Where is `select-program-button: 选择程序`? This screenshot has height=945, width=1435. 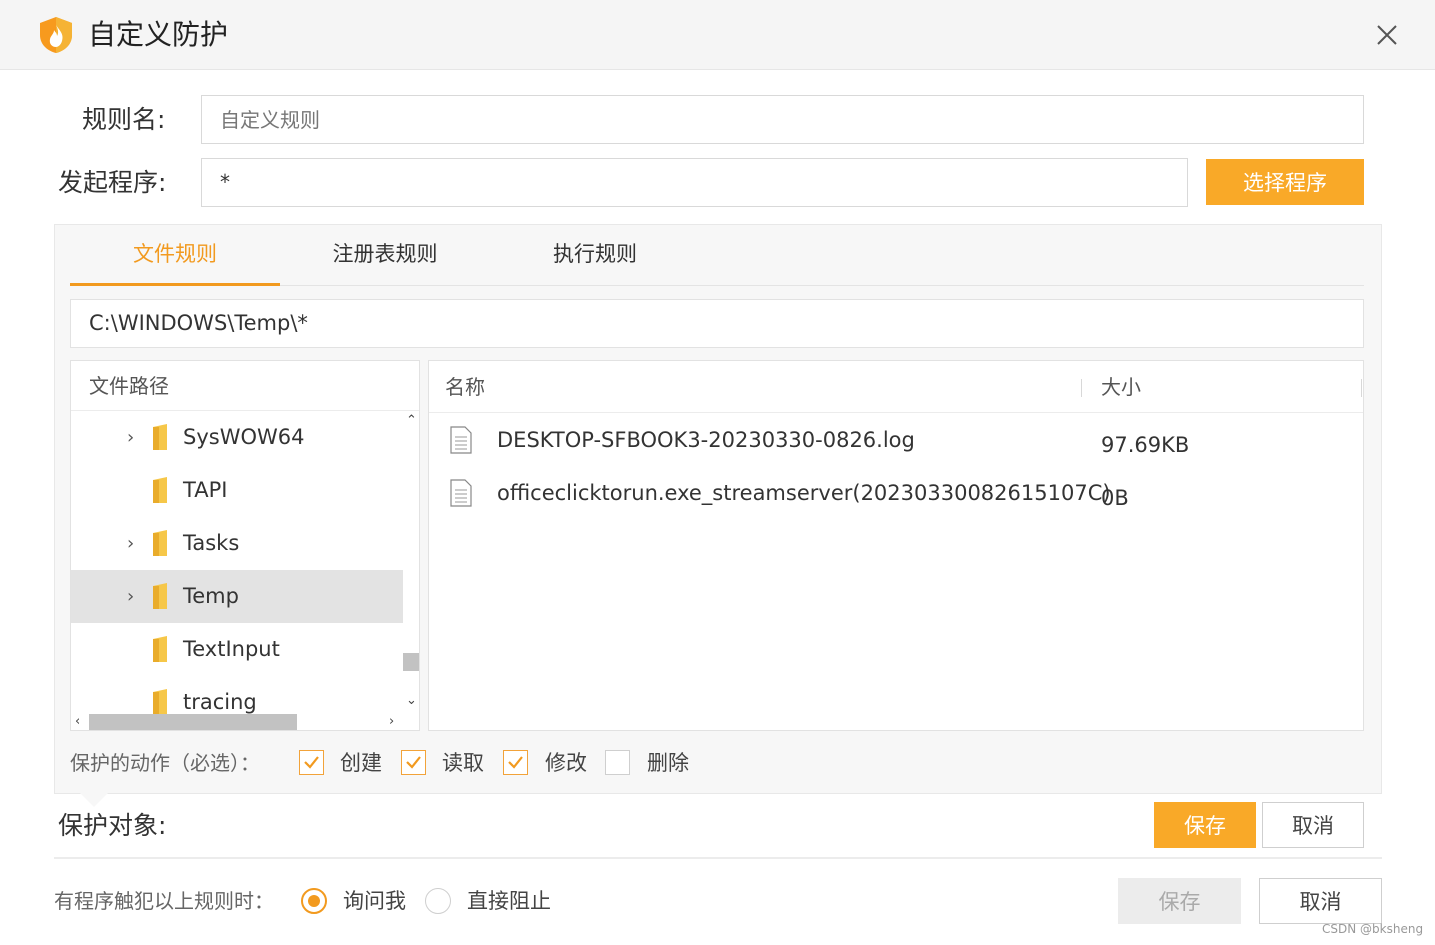 select-program-button: 选择程序 is located at coordinates (1285, 182).